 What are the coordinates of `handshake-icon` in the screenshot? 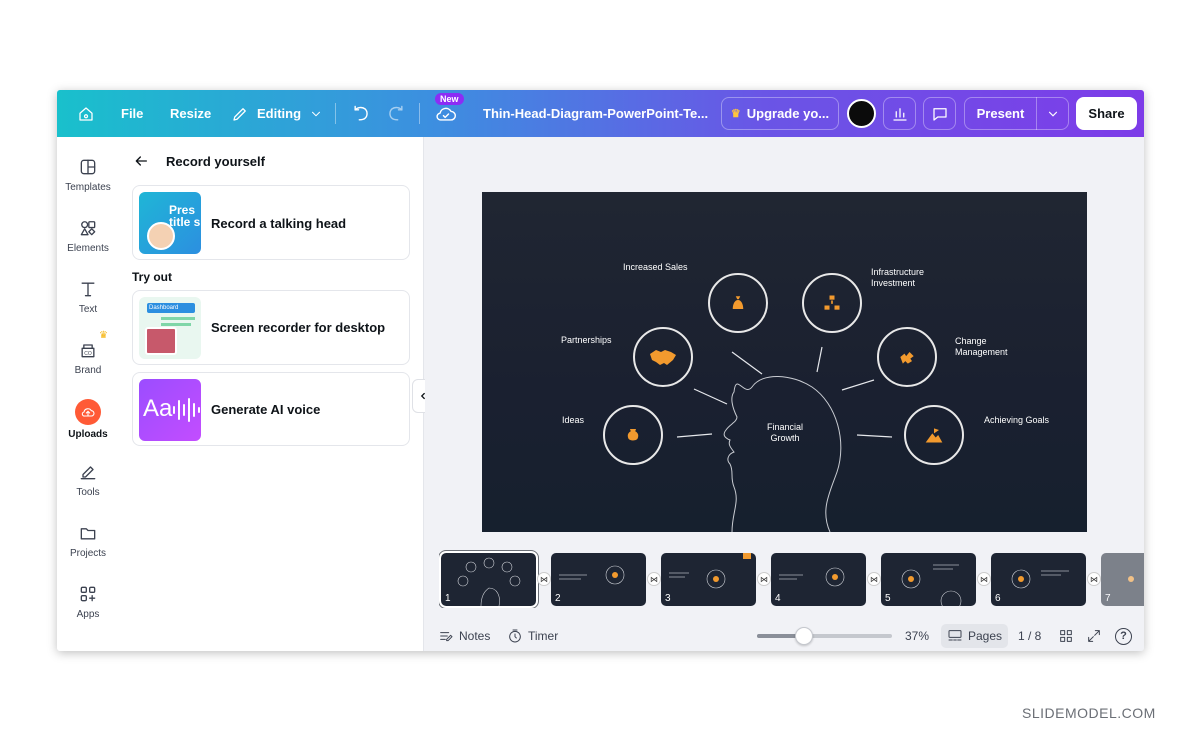 It's located at (663, 357).